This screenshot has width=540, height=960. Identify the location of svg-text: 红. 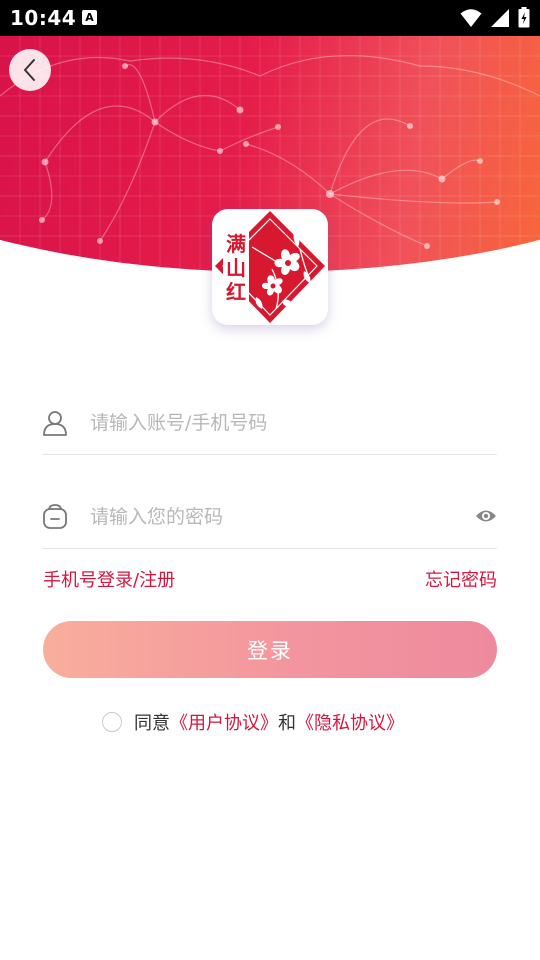
(236, 292).